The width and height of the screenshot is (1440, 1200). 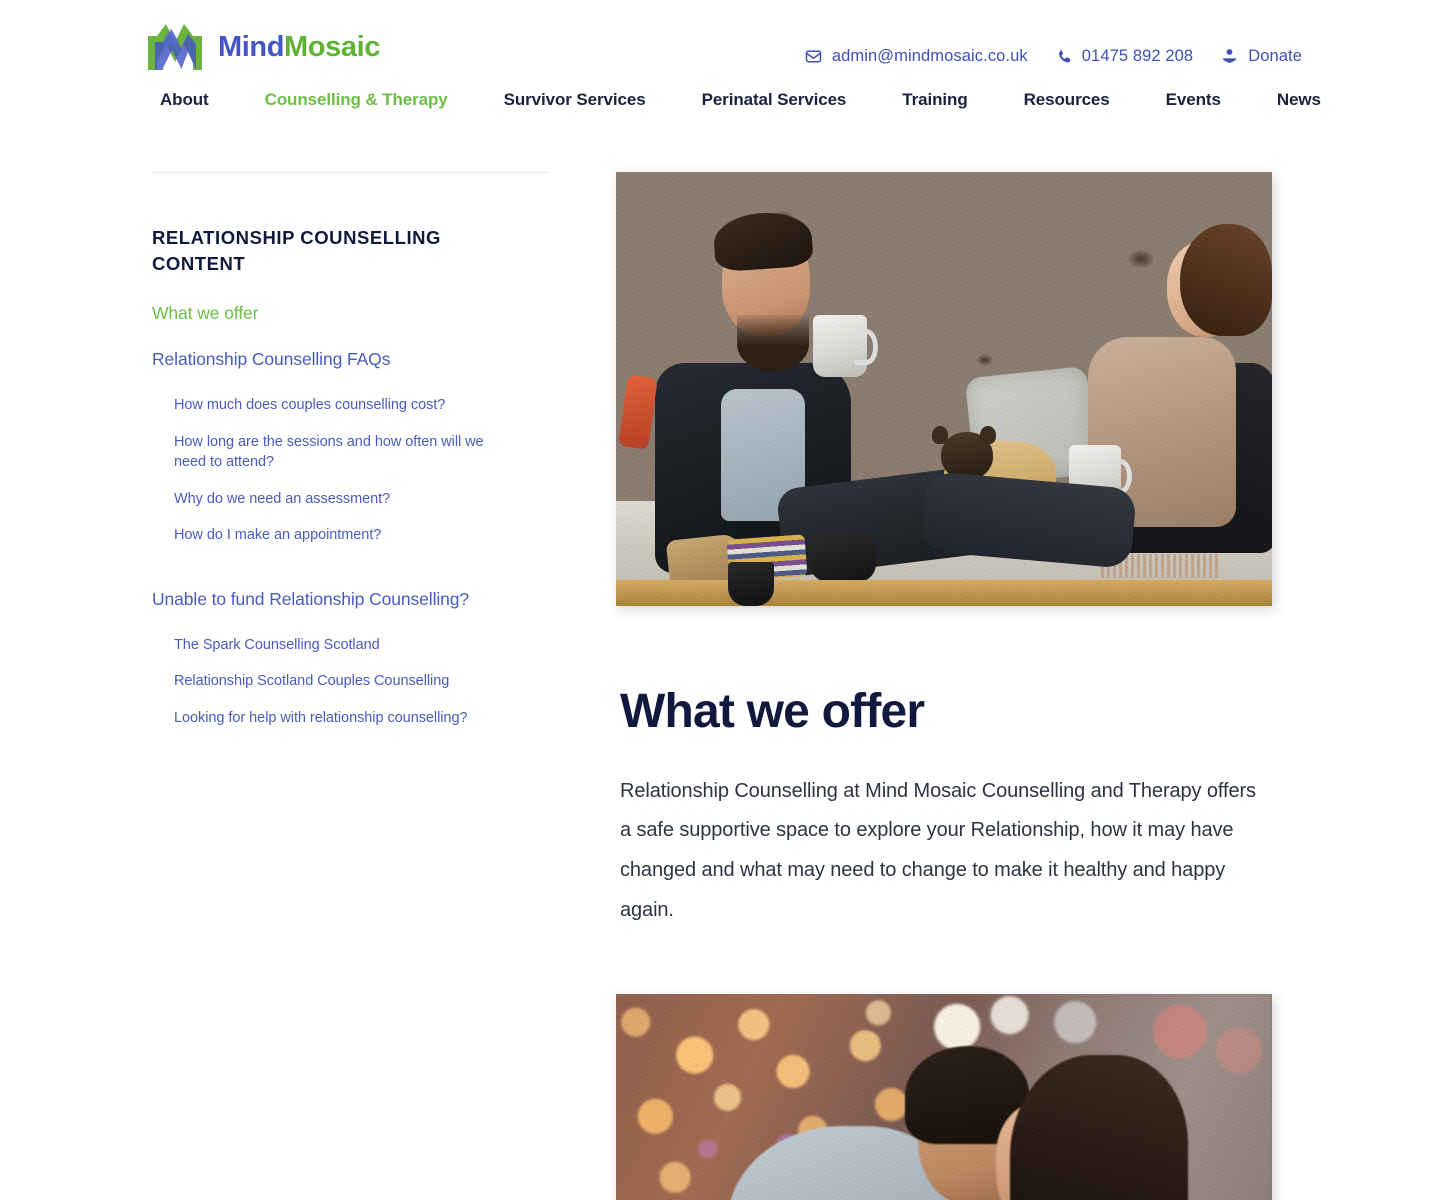 I want to click on email-link: admin@mindmosaic.co.uk, so click(x=916, y=56).